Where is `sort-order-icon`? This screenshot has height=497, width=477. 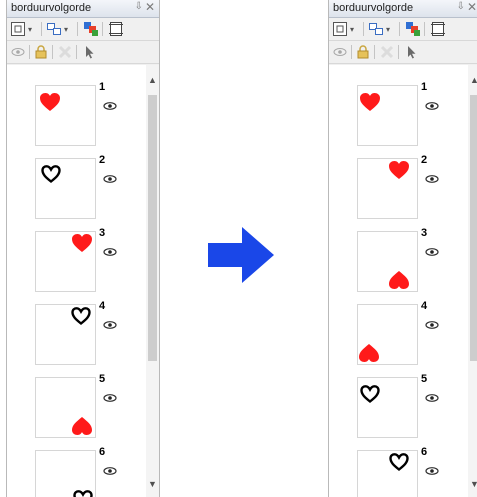
sort-order-icon is located at coordinates (54, 29).